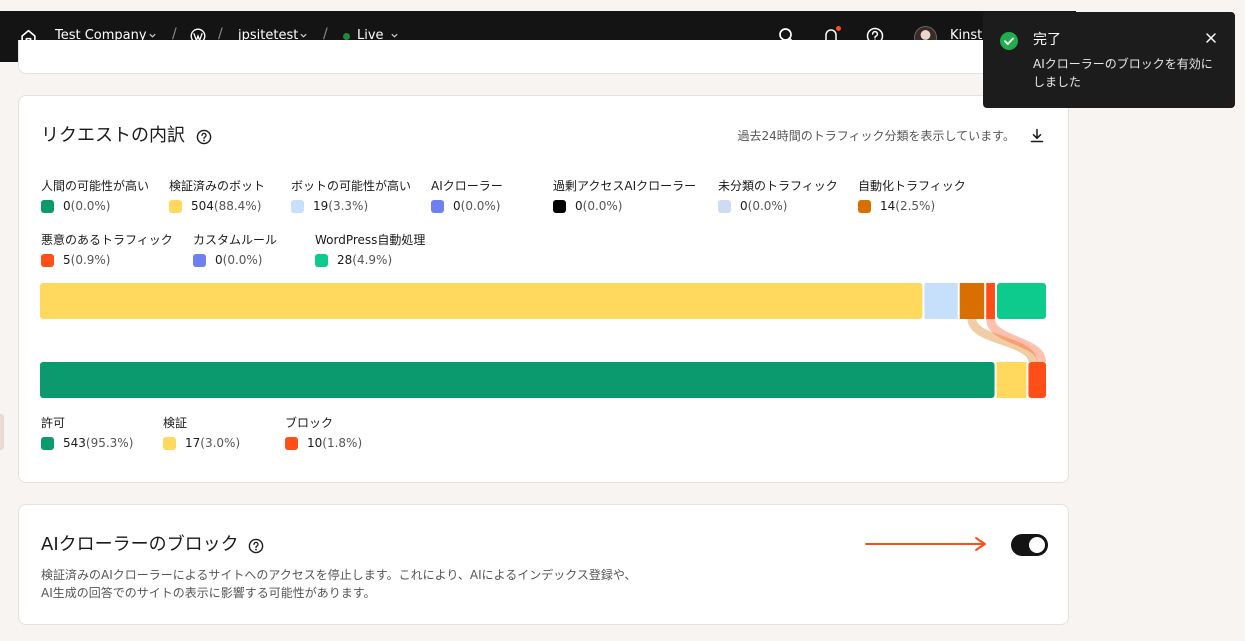 This screenshot has width=1245, height=641. What do you see at coordinates (1047, 40) in the screenshot?
I see `toast-title: 完了` at bounding box center [1047, 40].